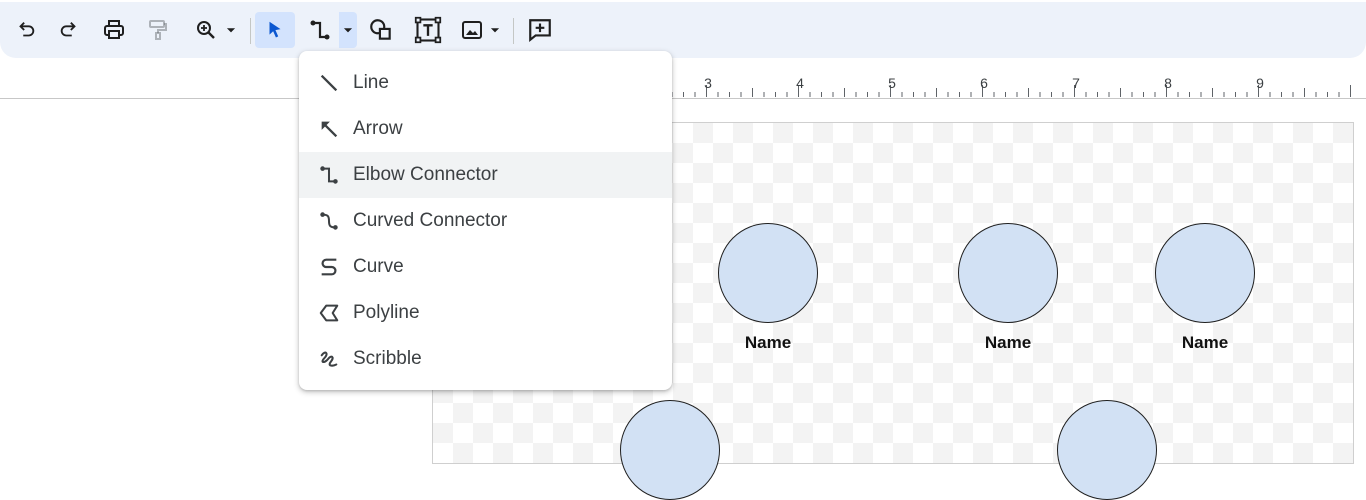 The height and width of the screenshot is (500, 1366). I want to click on print-icon, so click(114, 29).